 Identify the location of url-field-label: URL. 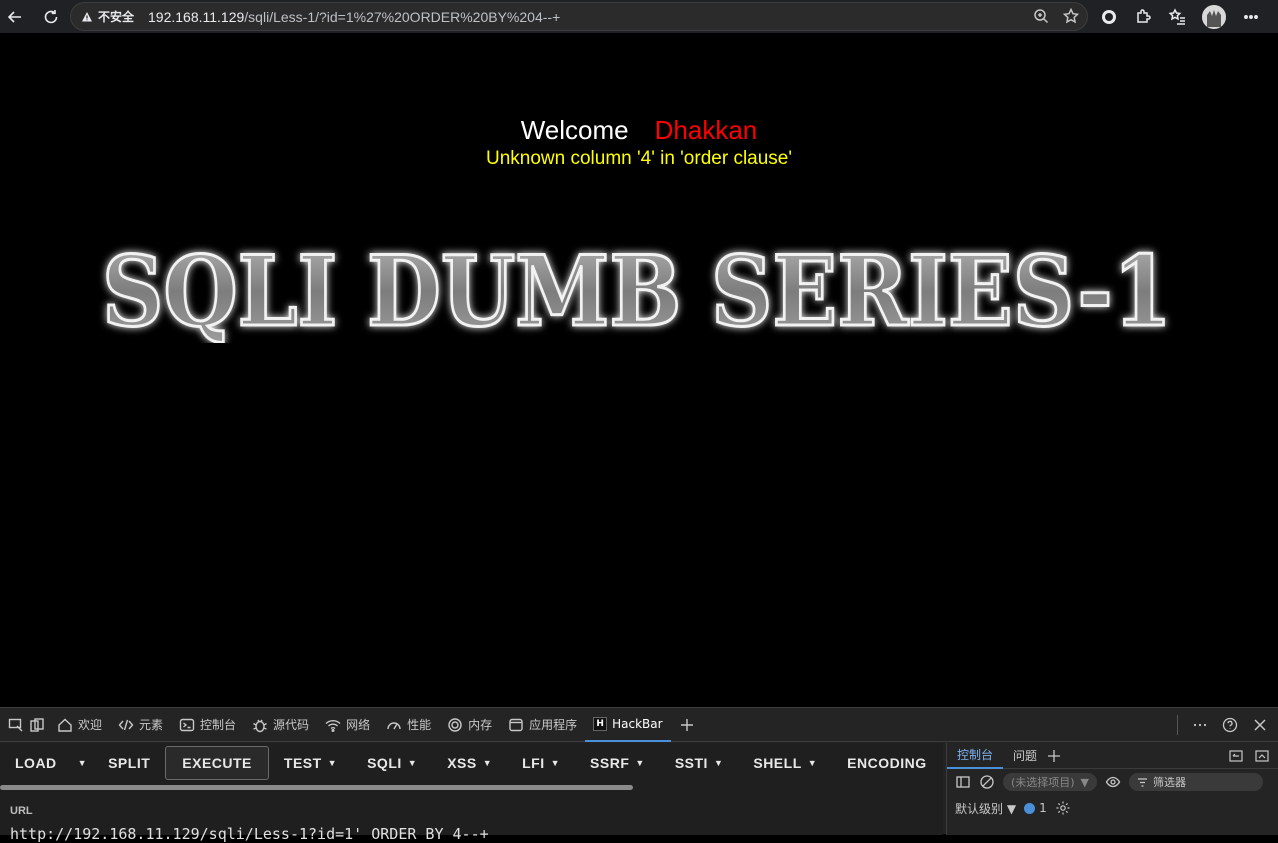
(21, 811).